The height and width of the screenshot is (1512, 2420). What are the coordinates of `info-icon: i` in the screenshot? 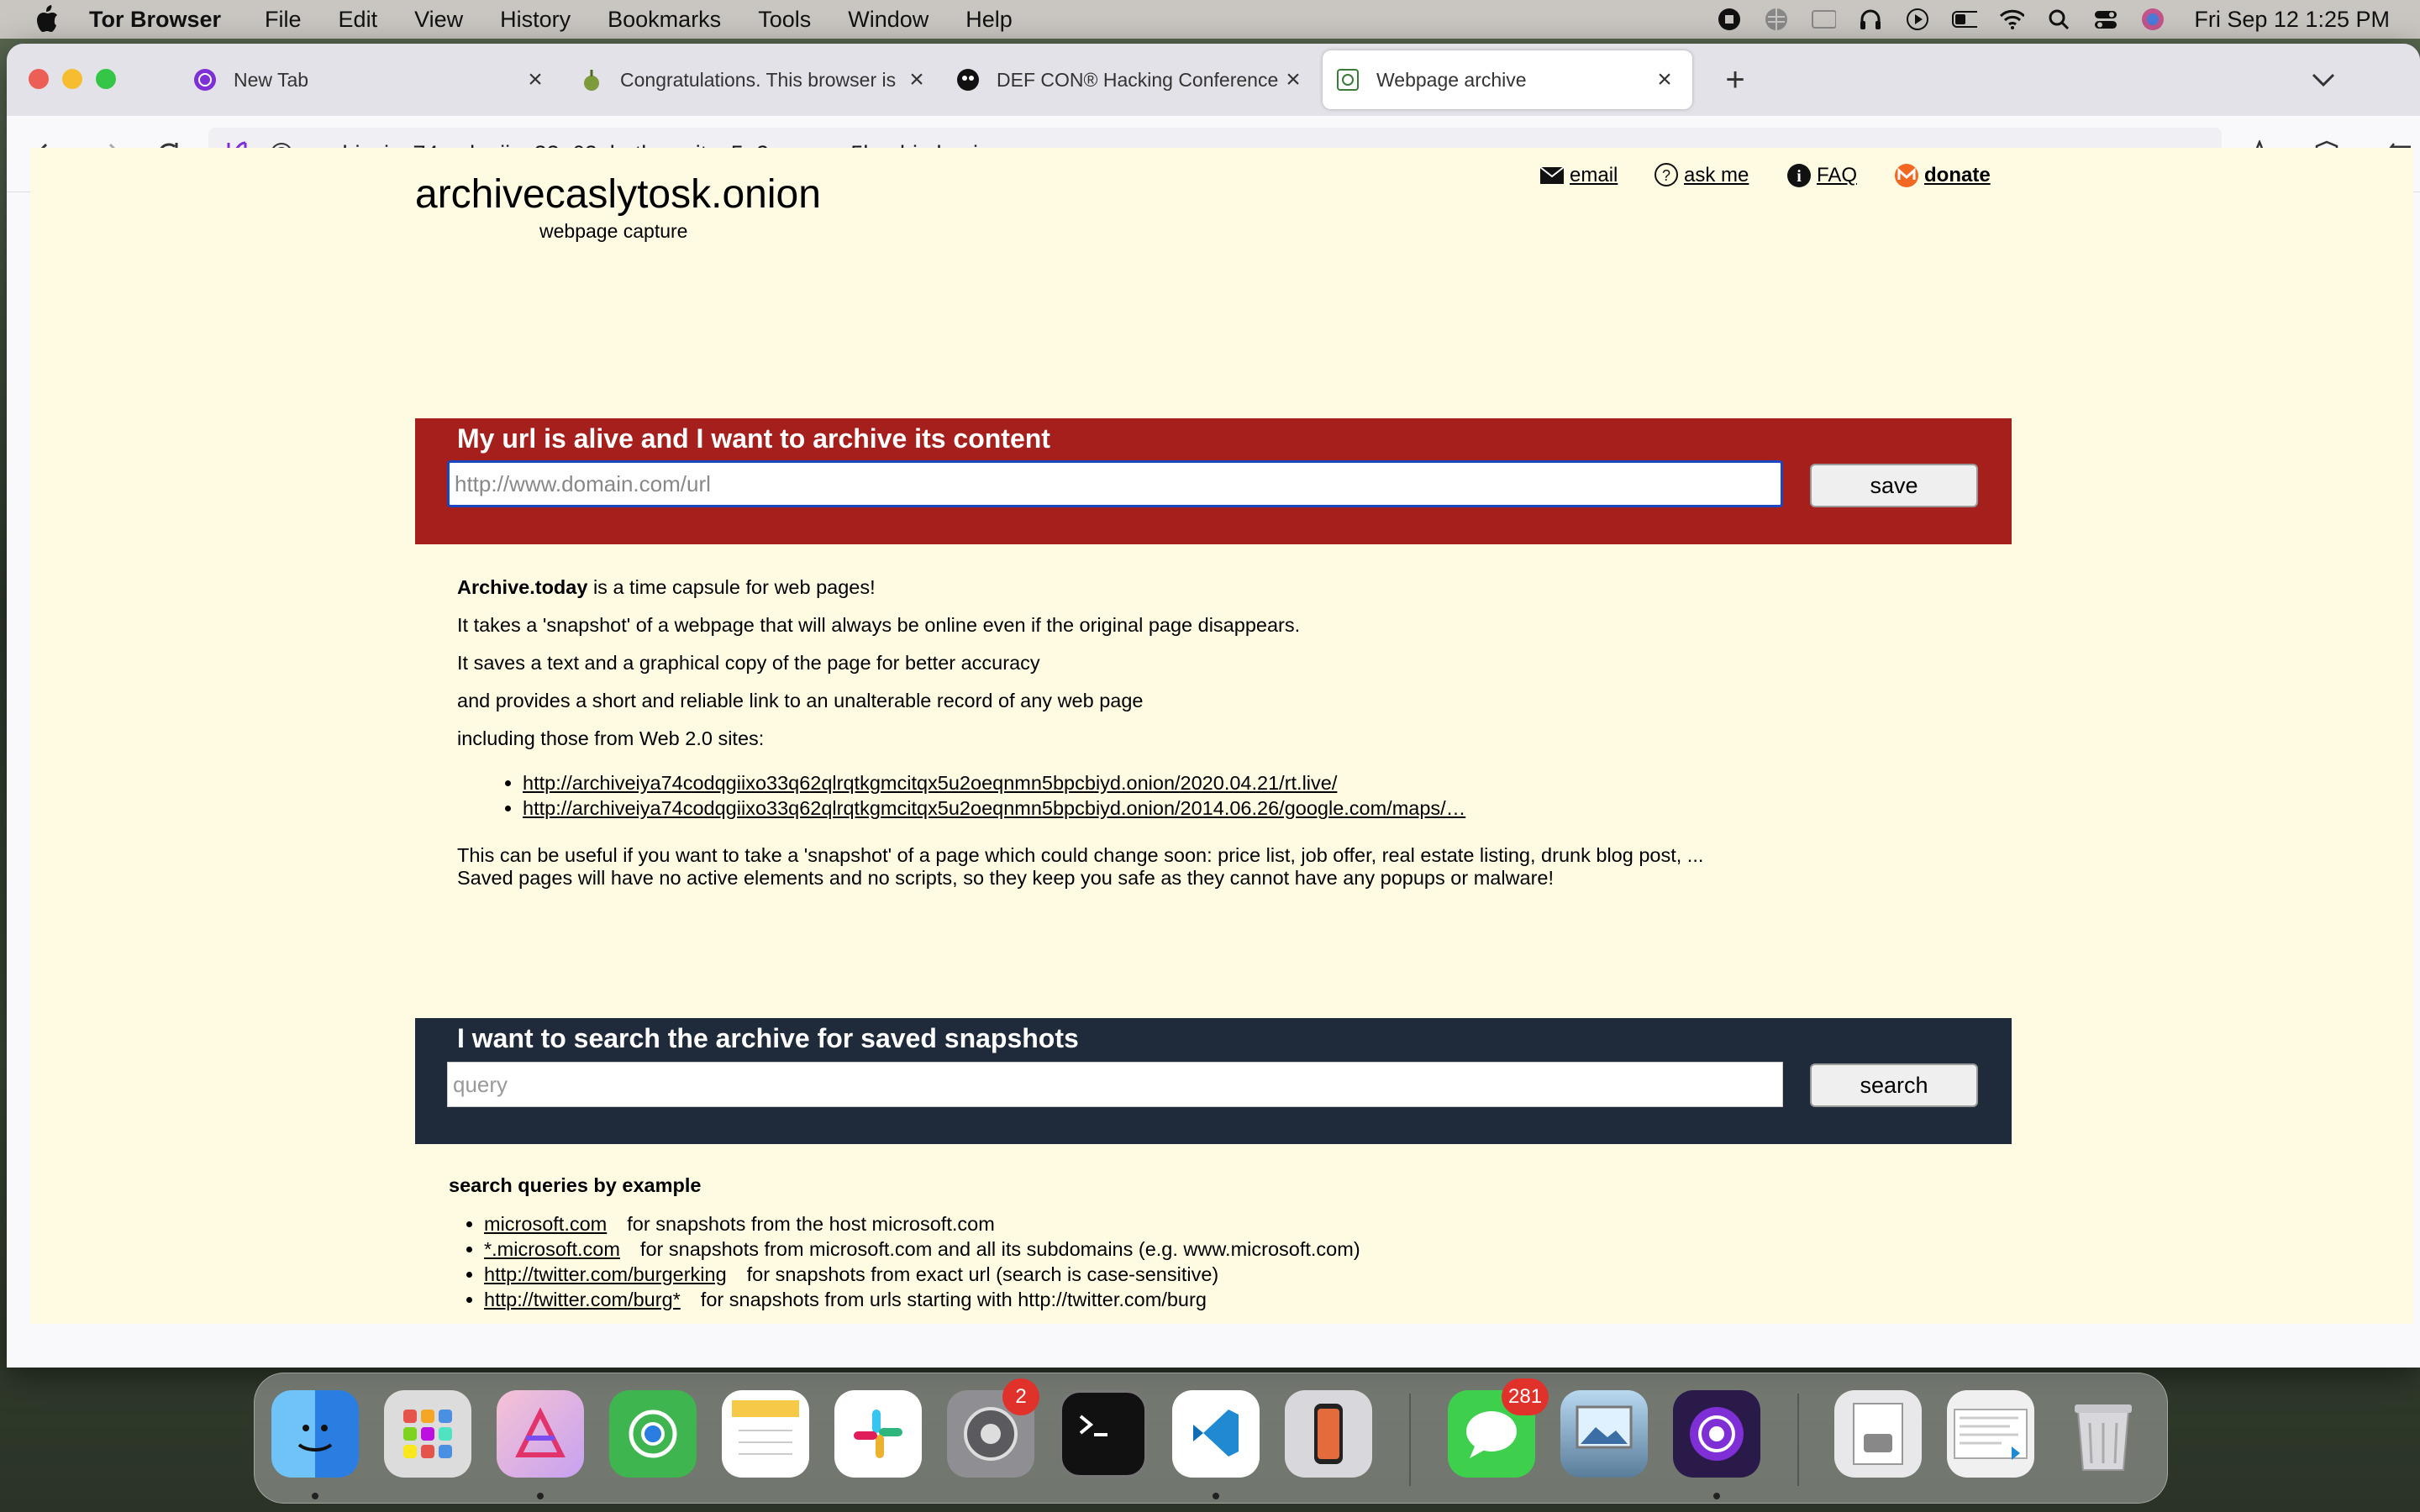 It's located at (1799, 175).